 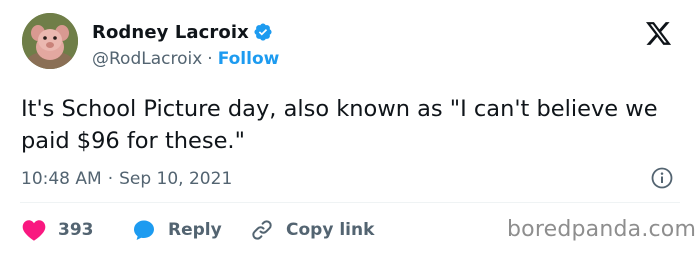 I want to click on tweet-time: 10:48 AM, so click(x=61, y=179).